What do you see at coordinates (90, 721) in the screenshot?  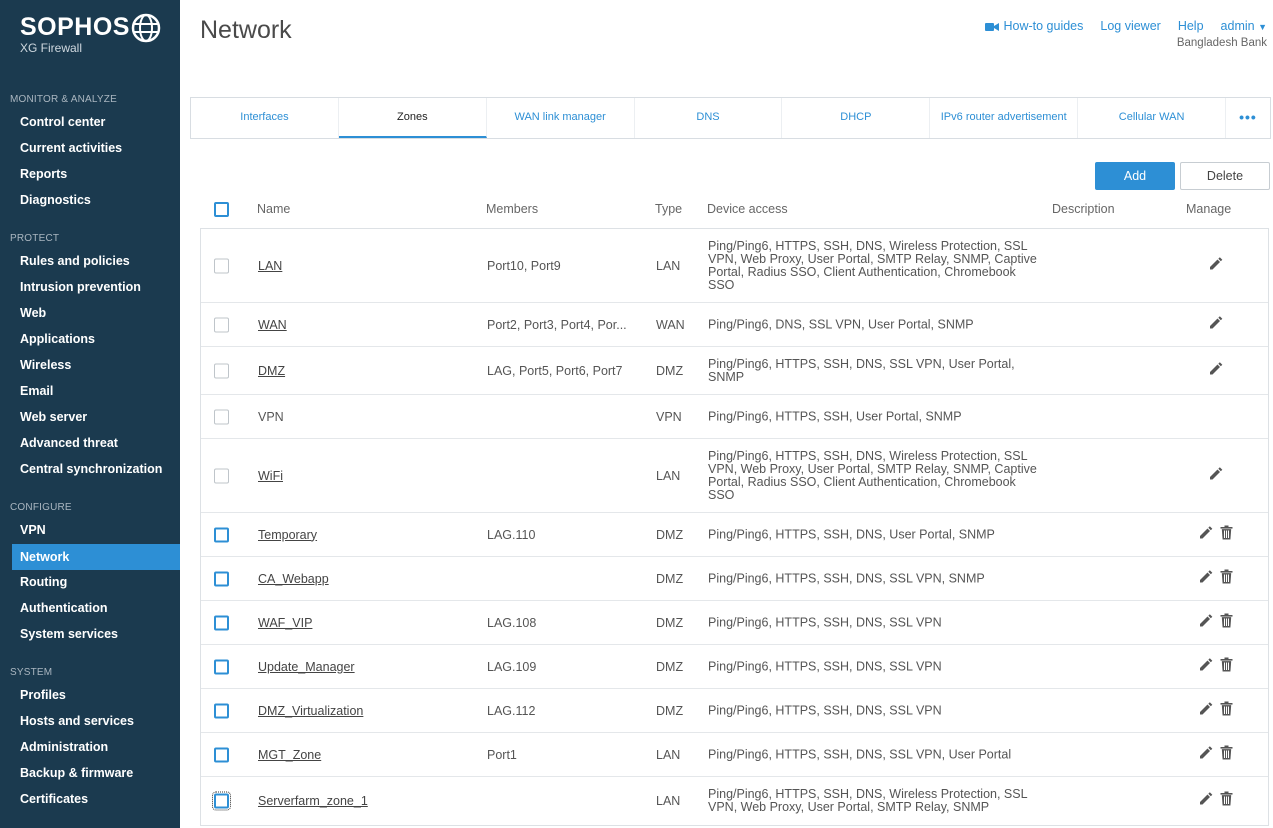 I see `sidebar-item-hosts-and-services: Hosts and services` at bounding box center [90, 721].